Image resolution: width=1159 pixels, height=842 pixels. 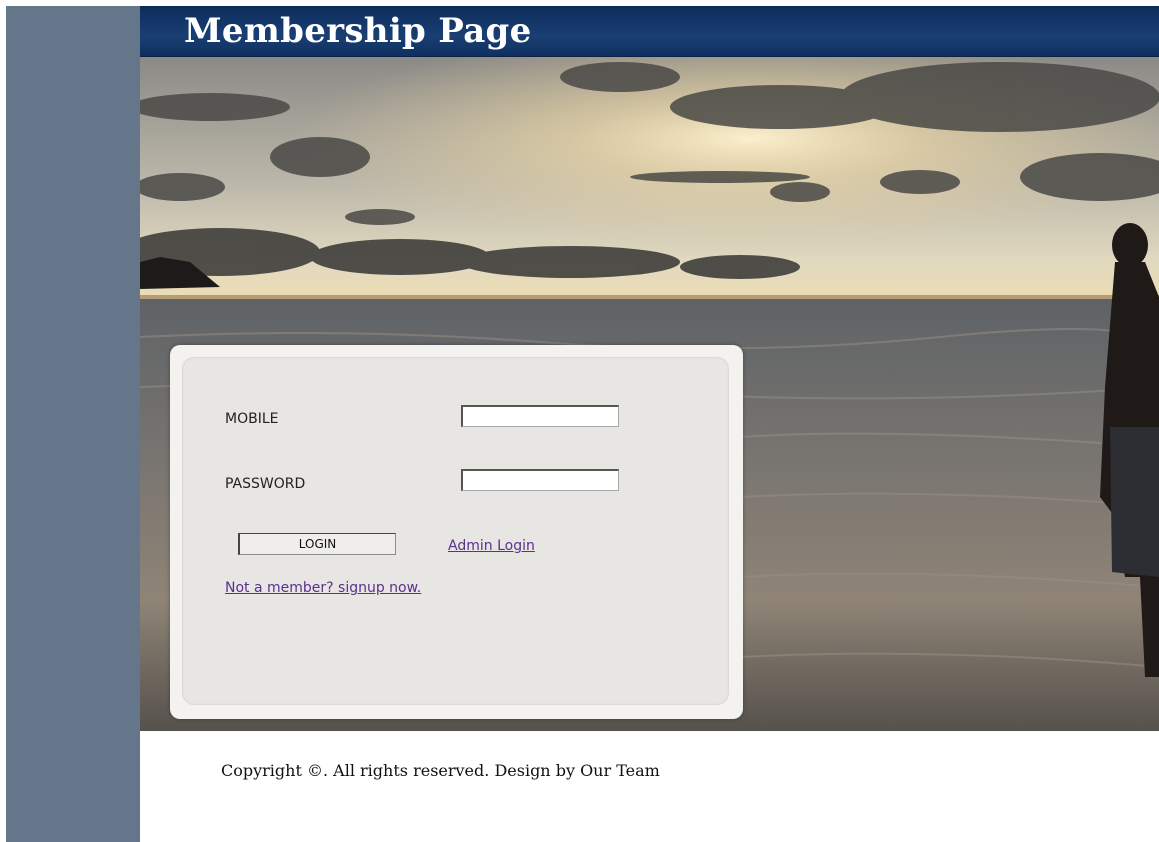 What do you see at coordinates (265, 484) in the screenshot?
I see `password-label: PASSWORD` at bounding box center [265, 484].